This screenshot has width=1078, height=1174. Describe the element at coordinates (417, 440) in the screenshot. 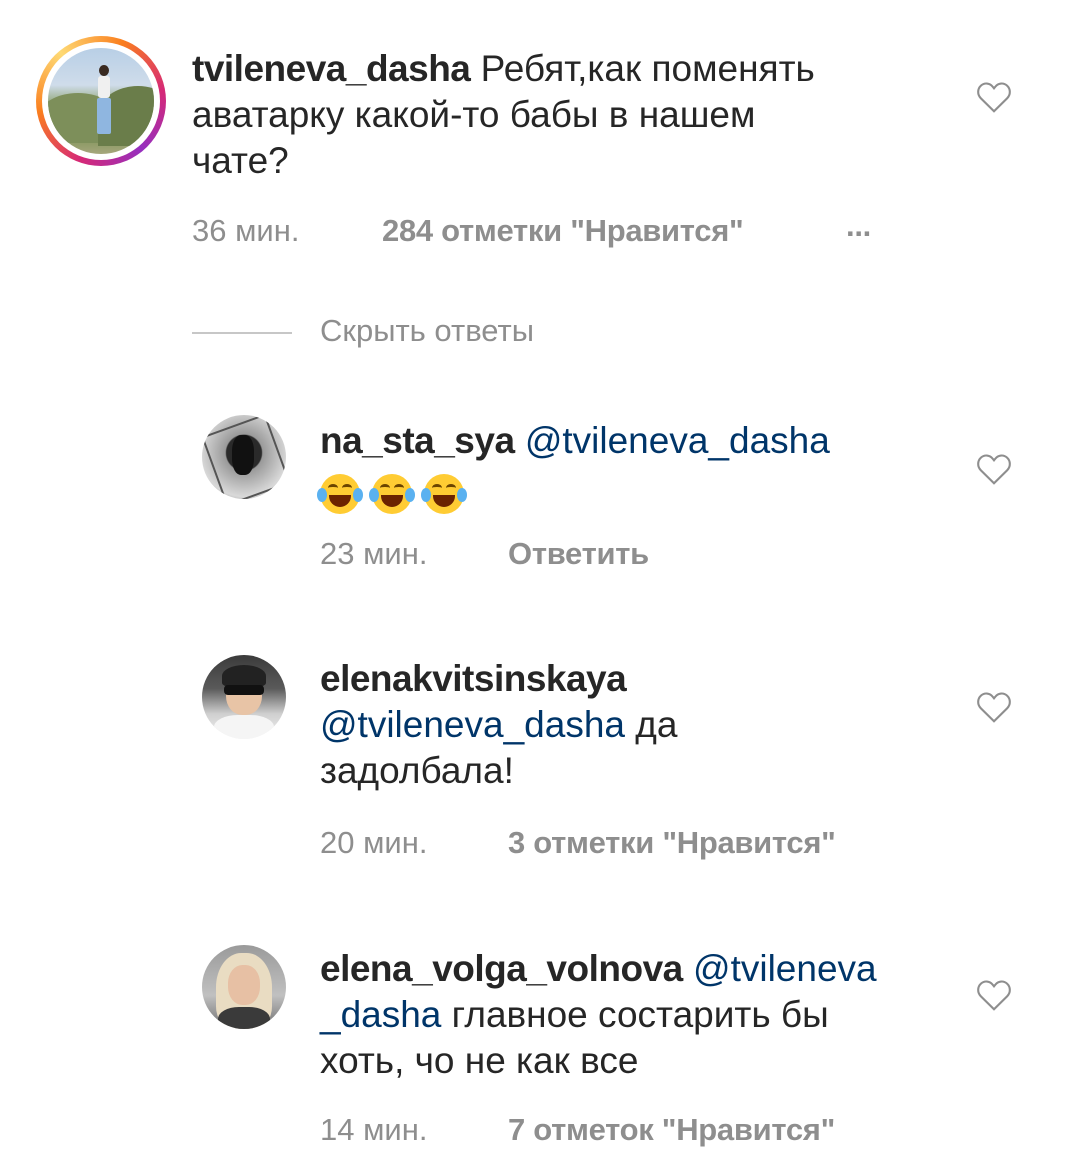

I see `username: na_sta_sya` at that location.